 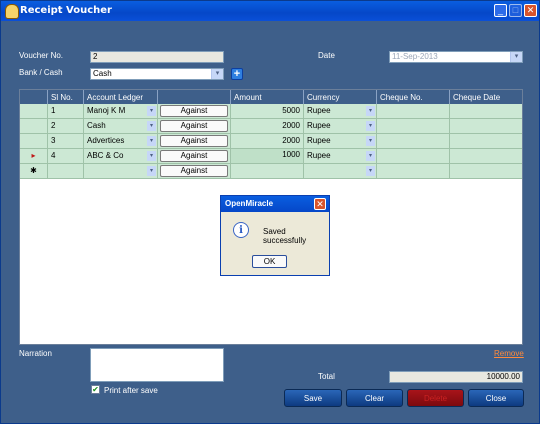 I want to click on date-label: Date, so click(x=326, y=55).